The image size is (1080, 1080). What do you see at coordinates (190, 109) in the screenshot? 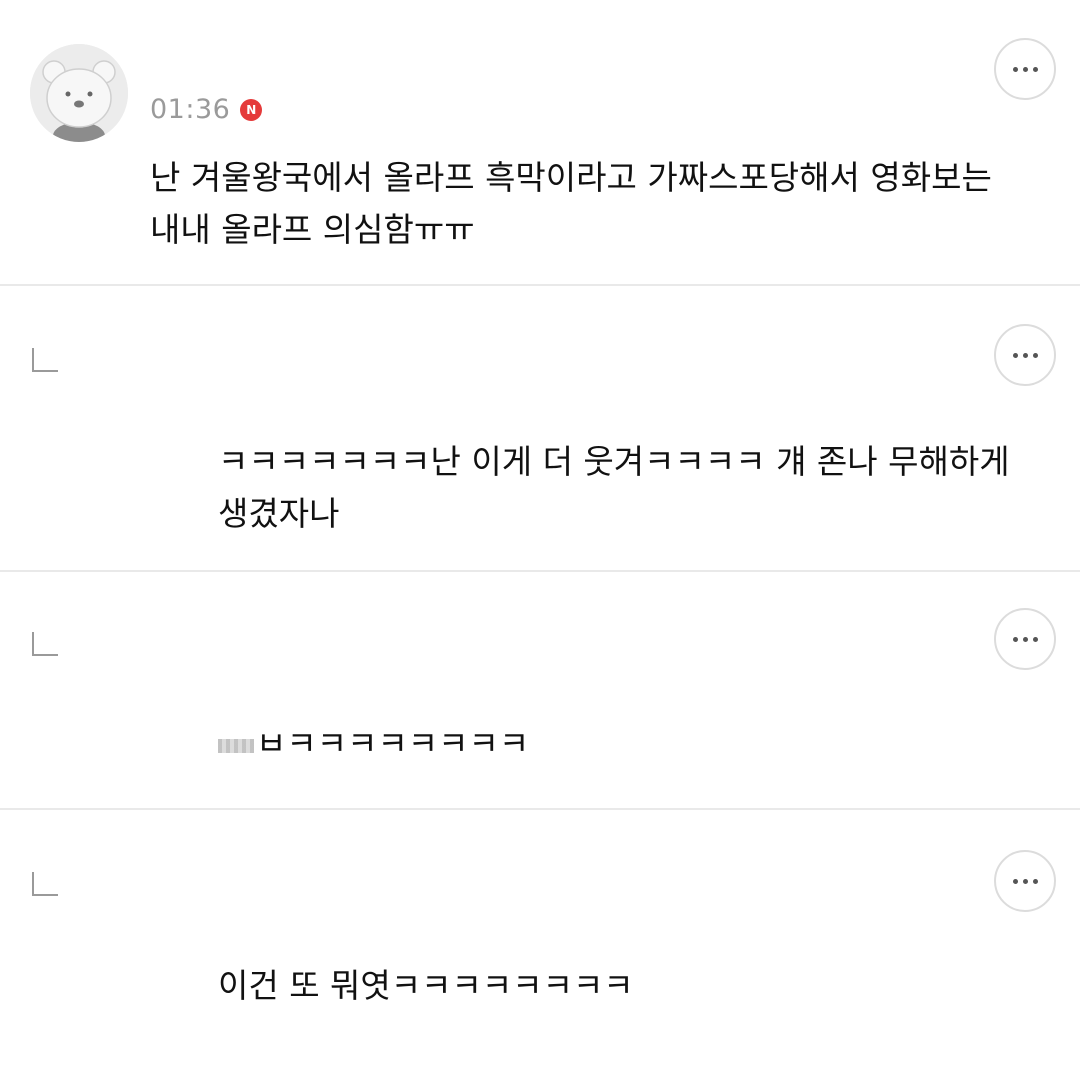
I see `comment-time: 01:36` at bounding box center [190, 109].